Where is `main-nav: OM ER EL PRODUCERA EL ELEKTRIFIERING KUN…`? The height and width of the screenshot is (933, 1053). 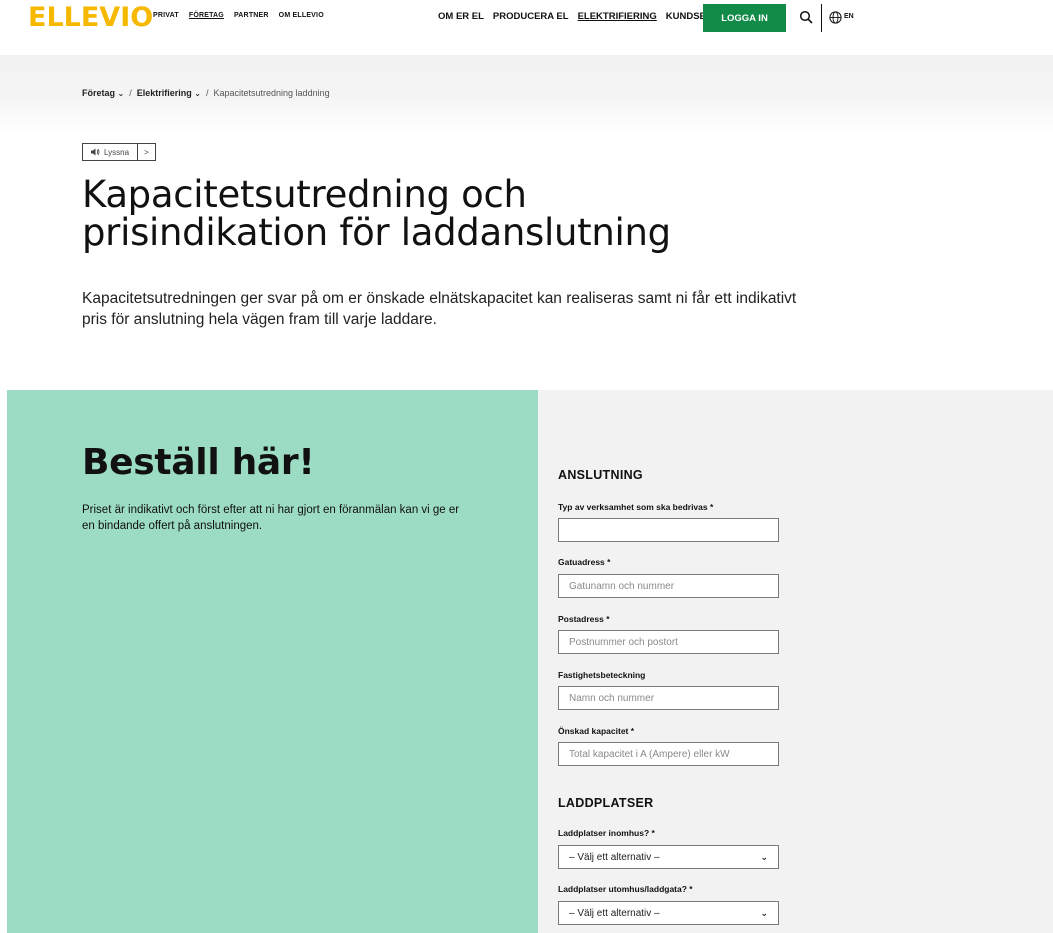 main-nav: OM ER EL PRODUCERA EL ELEKTRIFIERING KUN… is located at coordinates (586, 16).